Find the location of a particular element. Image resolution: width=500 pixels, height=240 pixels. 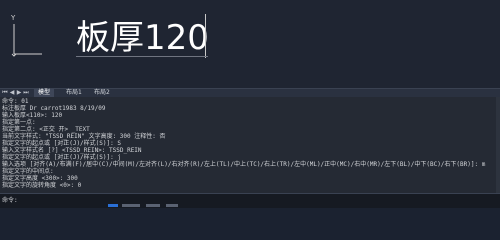

command-prompt: 命令: is located at coordinates (10, 200).